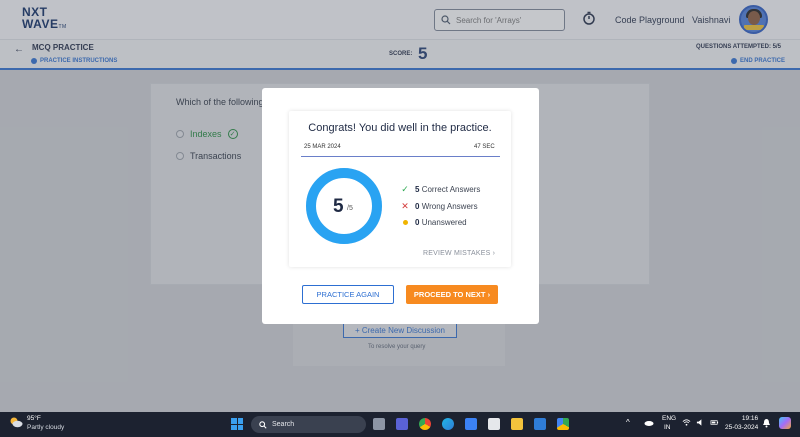 This screenshot has height=437, width=800. I want to click on divider, so click(400, 156).